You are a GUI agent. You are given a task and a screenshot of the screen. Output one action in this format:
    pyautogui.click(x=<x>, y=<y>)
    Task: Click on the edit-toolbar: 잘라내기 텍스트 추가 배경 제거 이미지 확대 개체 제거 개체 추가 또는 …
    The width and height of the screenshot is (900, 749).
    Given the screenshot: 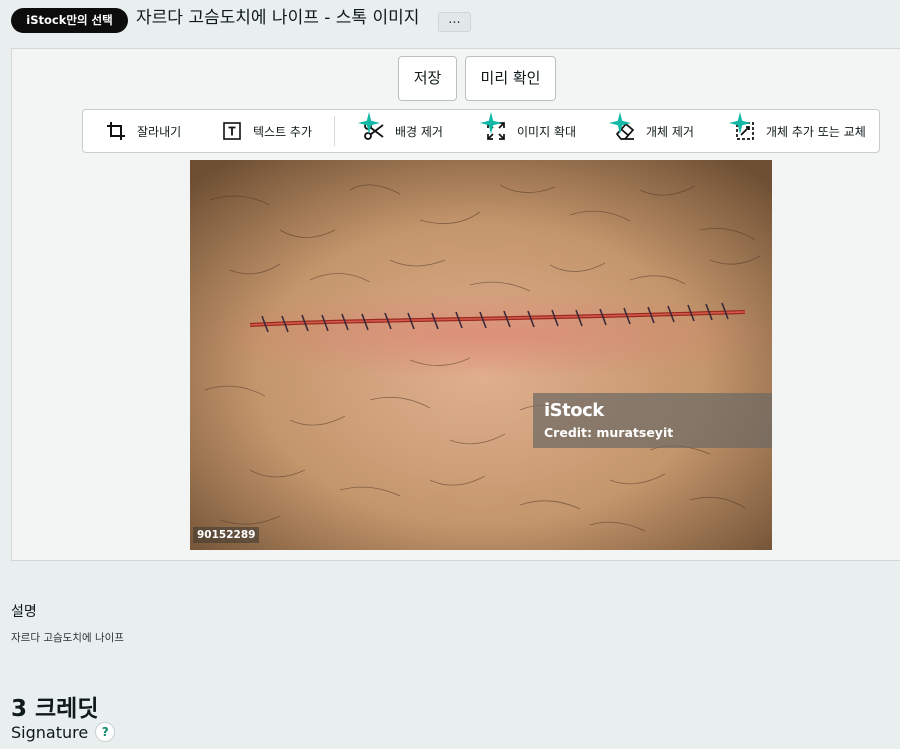 What is the action you would take?
    pyautogui.click(x=481, y=131)
    